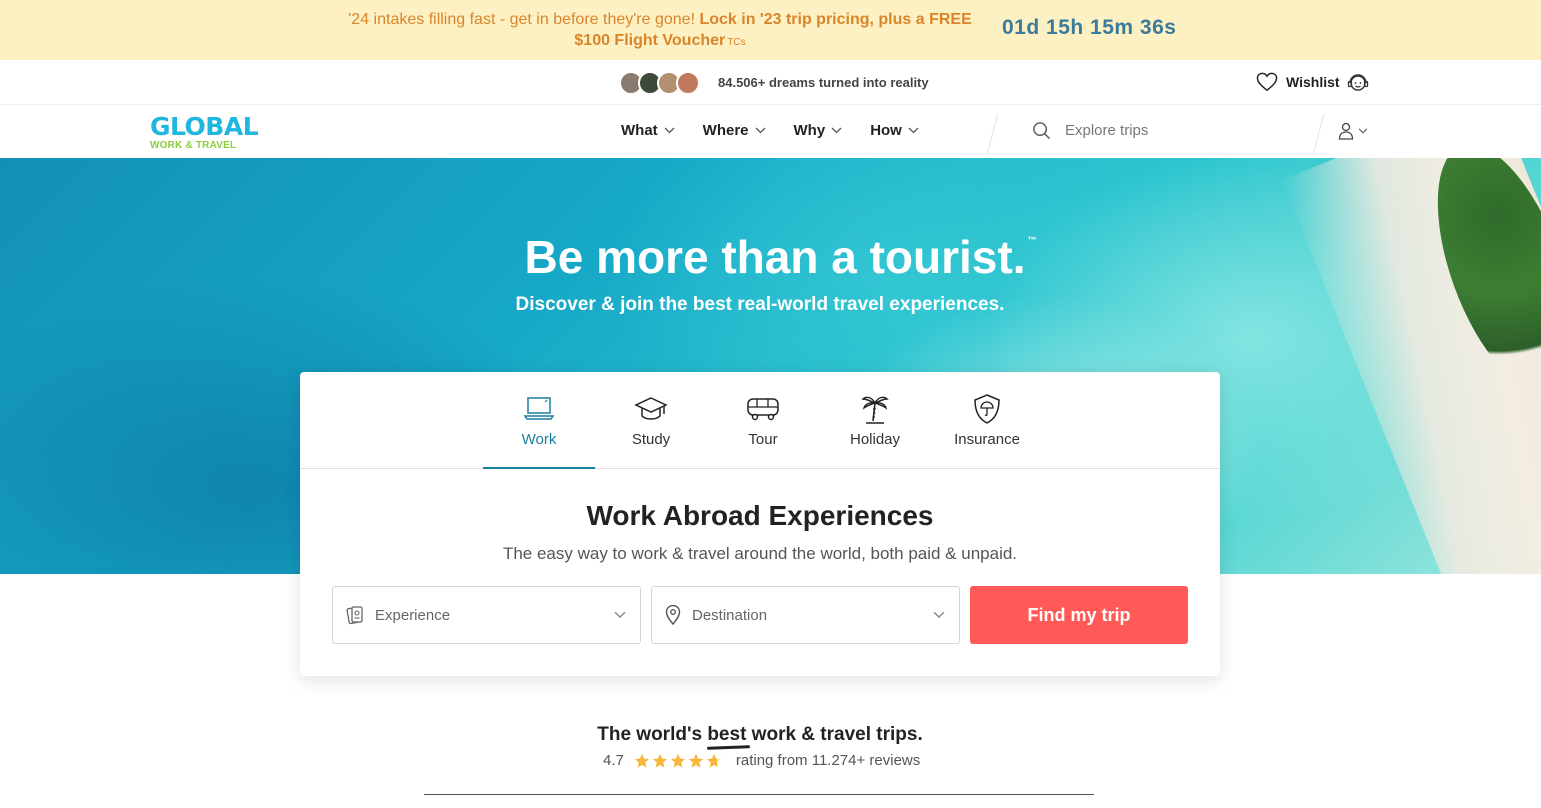 This screenshot has width=1541, height=808. Describe the element at coordinates (725, 130) in the screenshot. I see `nav-item-label: Where` at that location.